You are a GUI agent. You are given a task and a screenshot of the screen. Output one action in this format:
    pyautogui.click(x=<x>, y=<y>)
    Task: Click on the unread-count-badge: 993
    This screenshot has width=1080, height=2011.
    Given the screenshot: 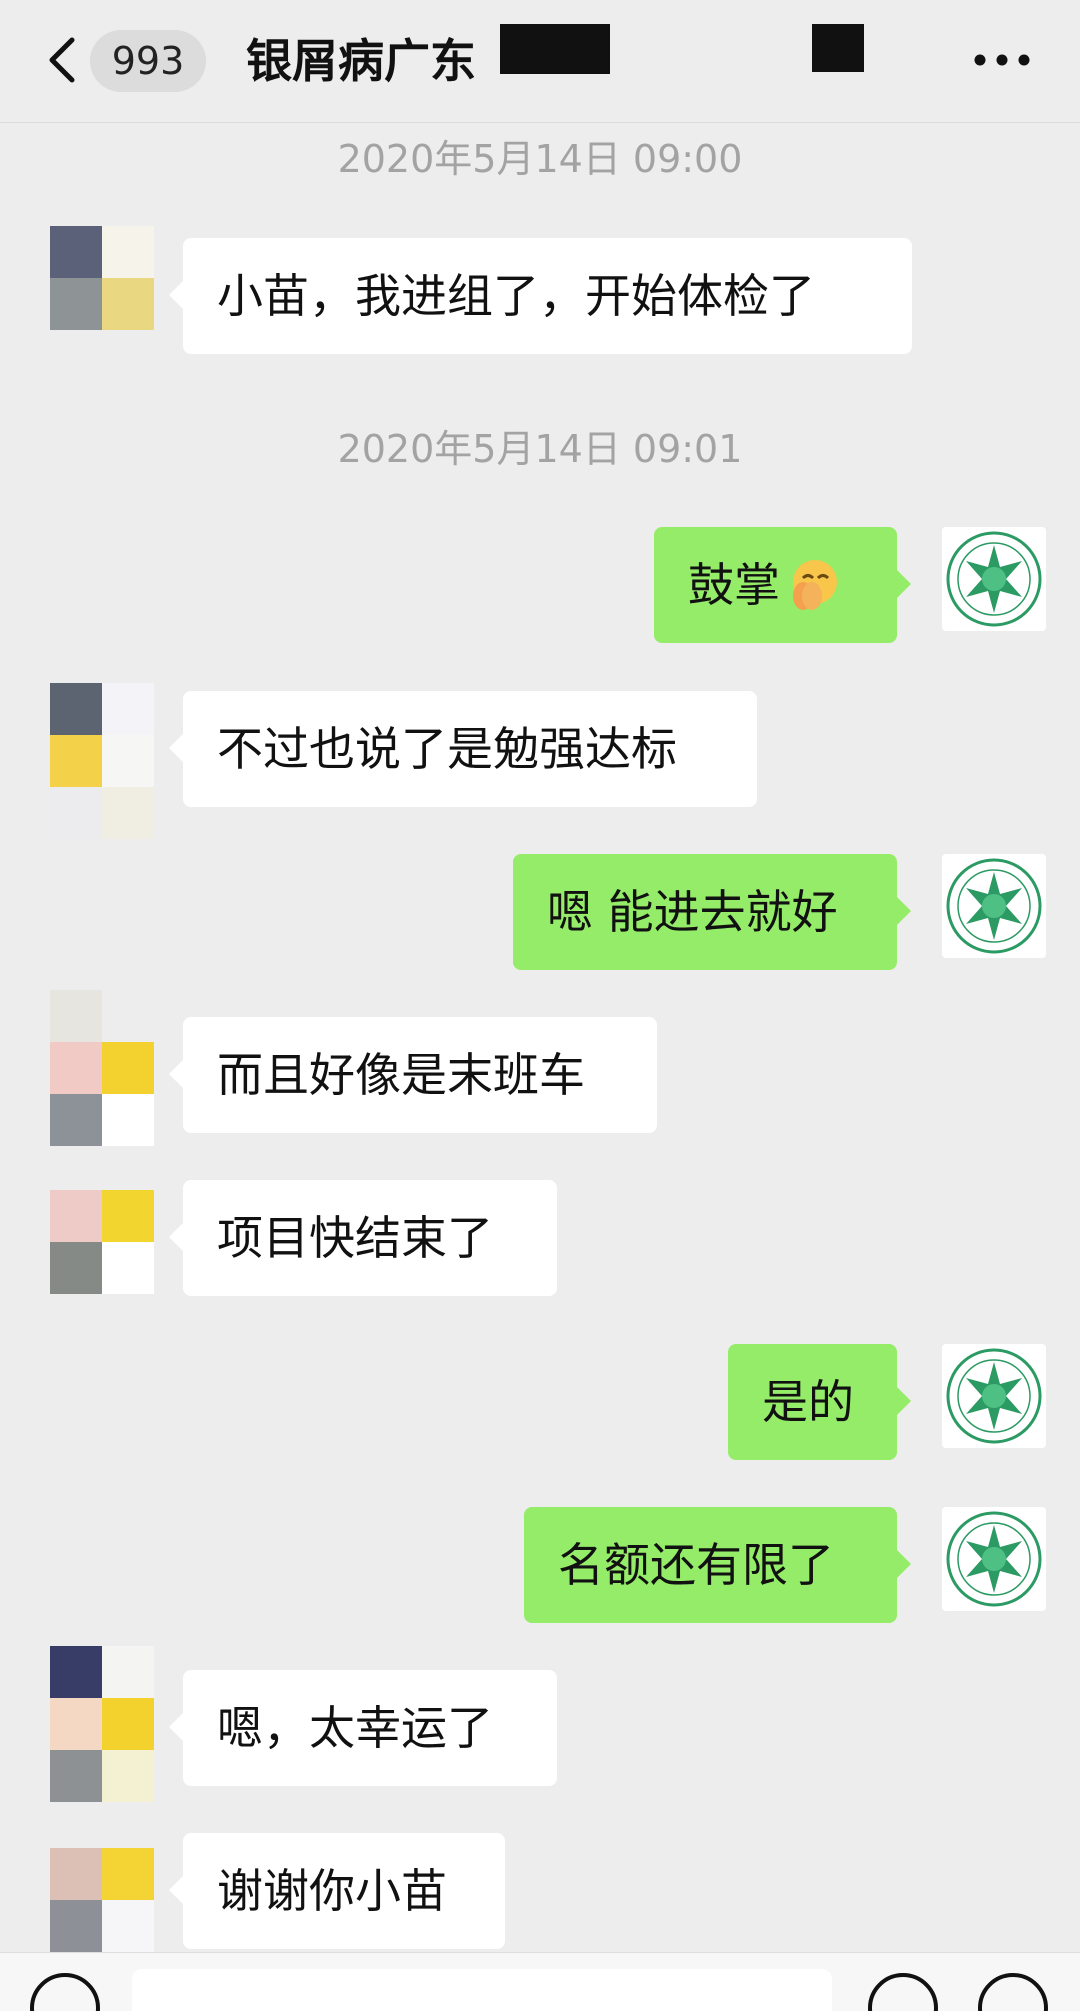 What is the action you would take?
    pyautogui.click(x=148, y=61)
    